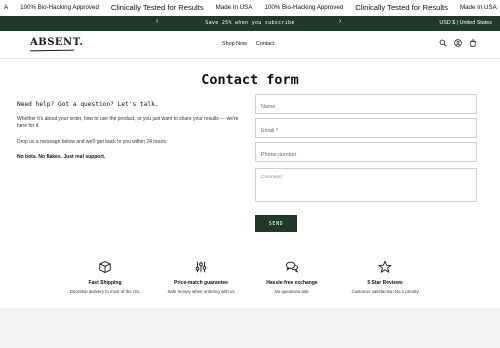  Describe the element at coordinates (265, 44) in the screenshot. I see `nav-contact: Contact` at that location.